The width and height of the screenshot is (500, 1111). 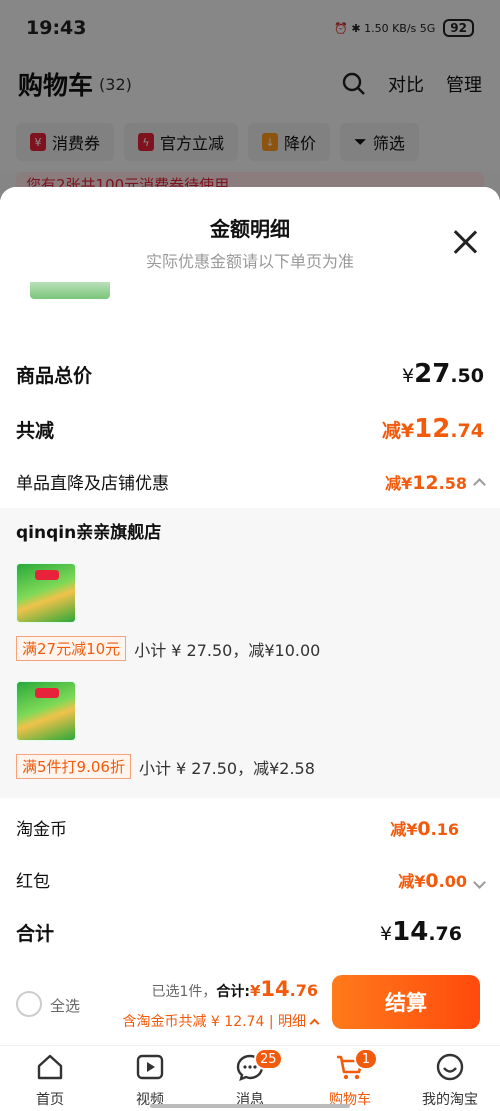 What do you see at coordinates (35, 933) in the screenshot?
I see `sum-label: 合计` at bounding box center [35, 933].